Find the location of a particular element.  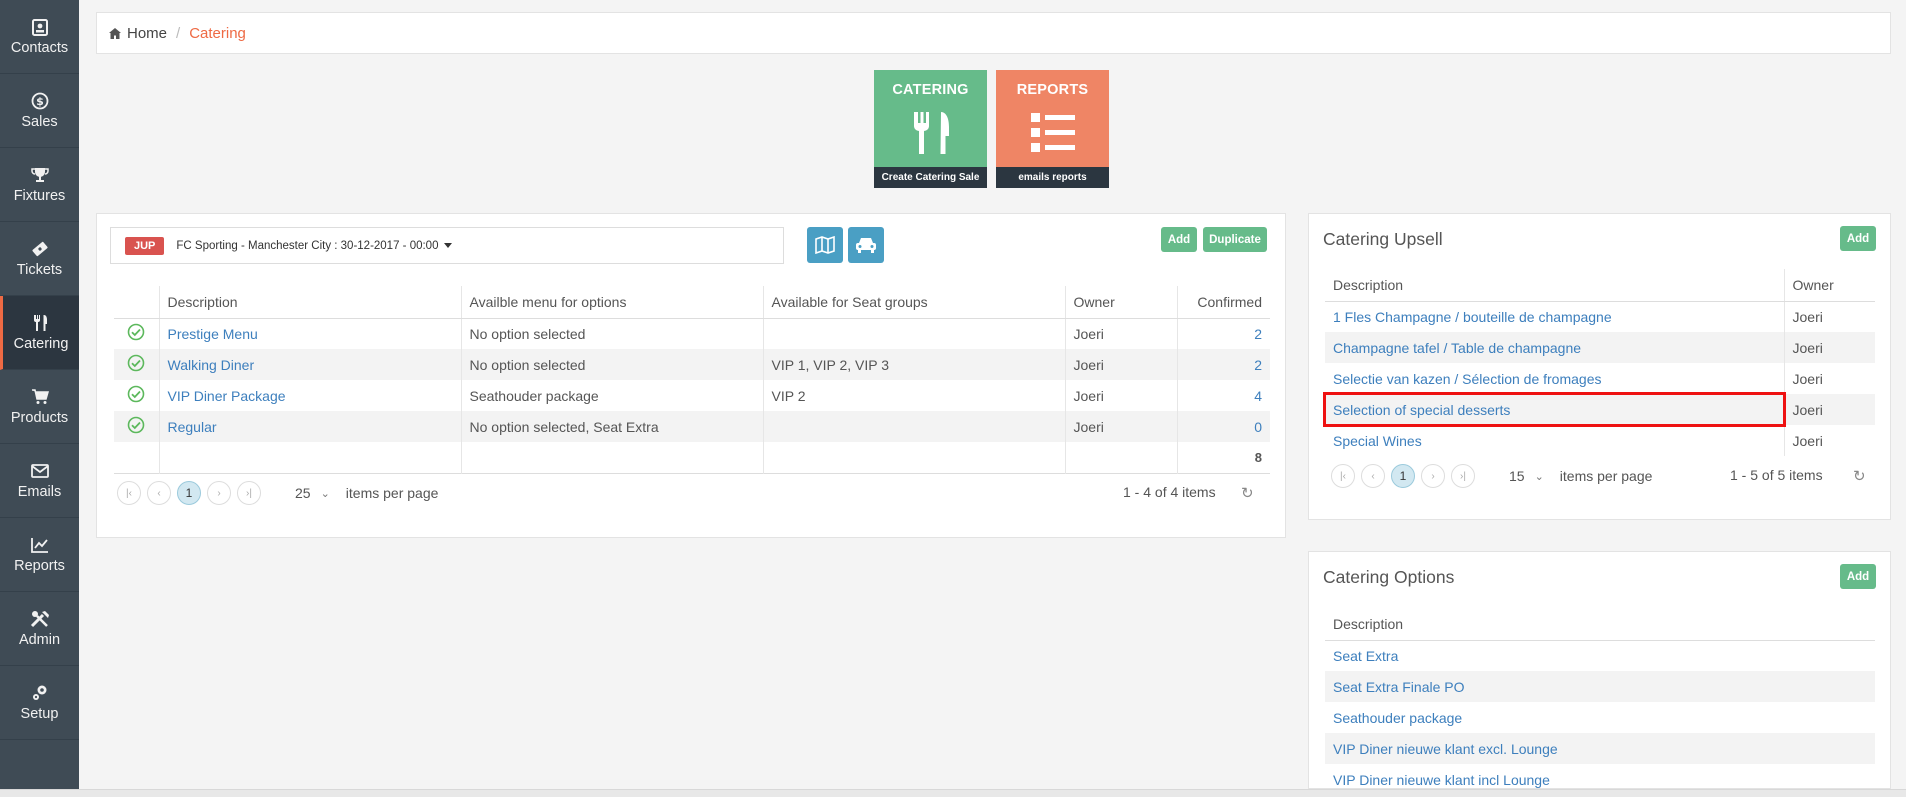

cart-icon is located at coordinates (40, 397).